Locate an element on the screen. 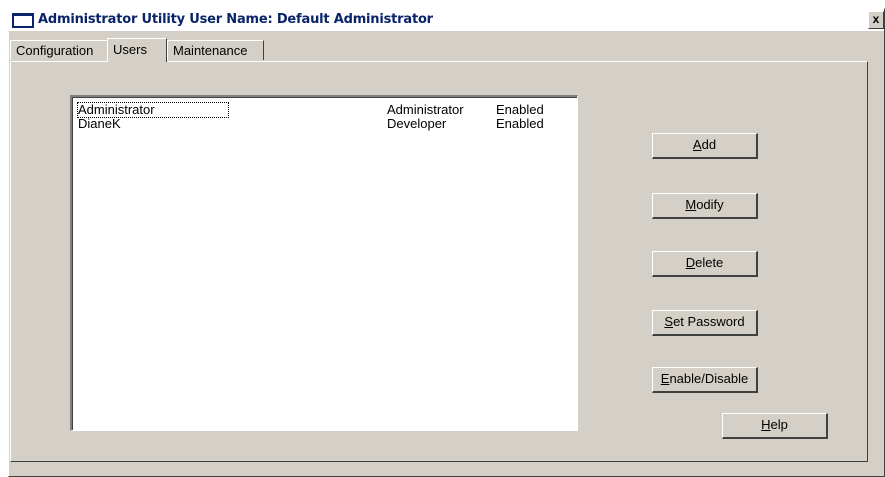 Image resolution: width=885 pixels, height=477 pixels. tab-users: Users is located at coordinates (137, 50).